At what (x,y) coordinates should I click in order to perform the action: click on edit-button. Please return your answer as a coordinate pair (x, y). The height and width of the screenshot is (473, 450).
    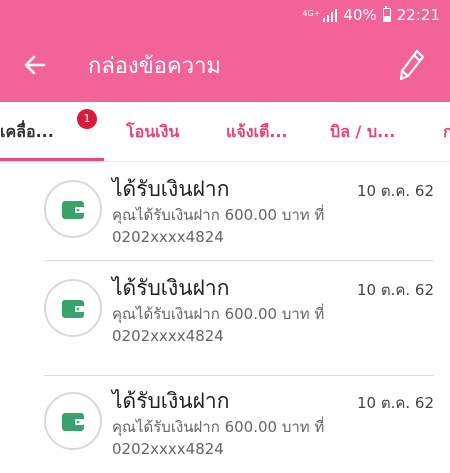
    Looking at the image, I should click on (412, 65).